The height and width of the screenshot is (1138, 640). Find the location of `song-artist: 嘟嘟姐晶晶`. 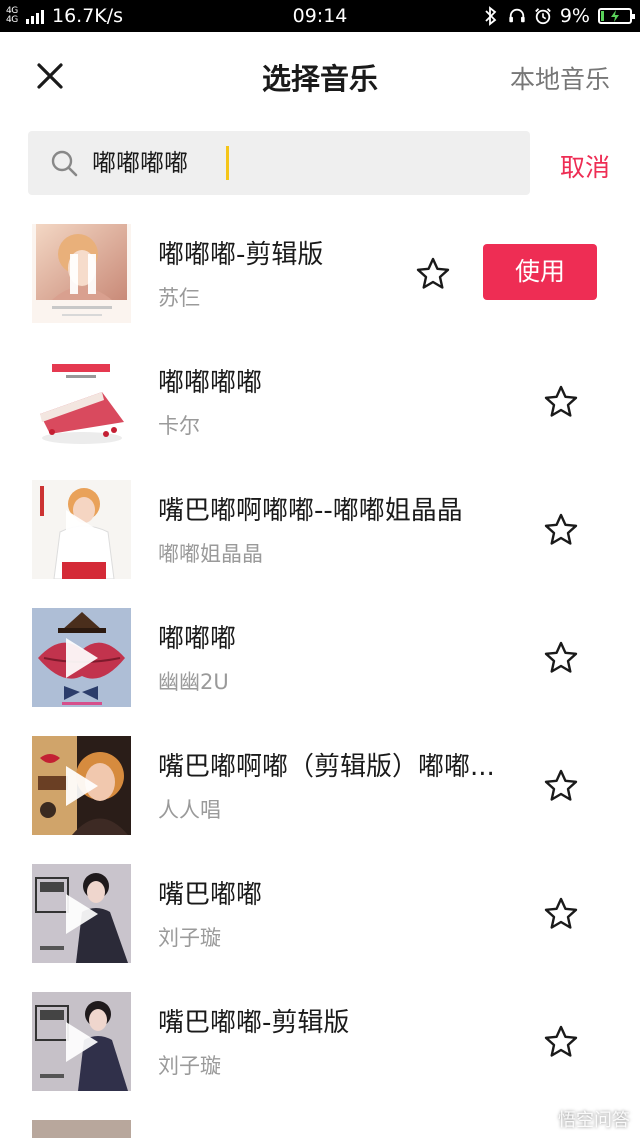

song-artist: 嘟嘟姐晶晶 is located at coordinates (210, 554).